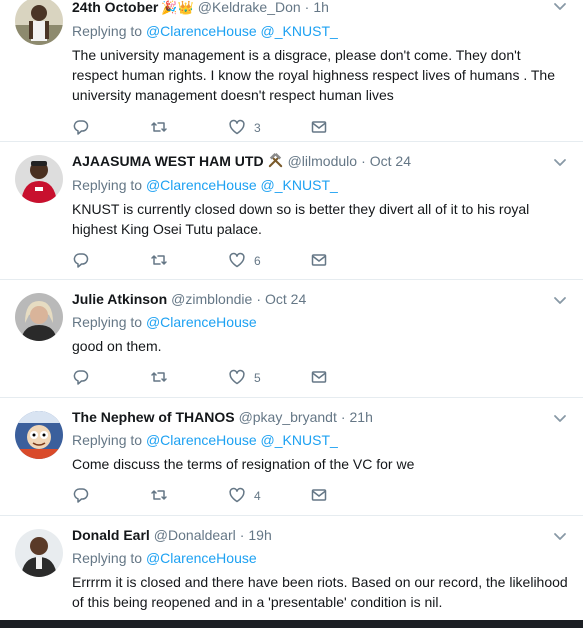 This screenshot has height=628, width=583. I want to click on tweet-header: Donald Earl @Donaldearl · 19h, so click(327, 535).